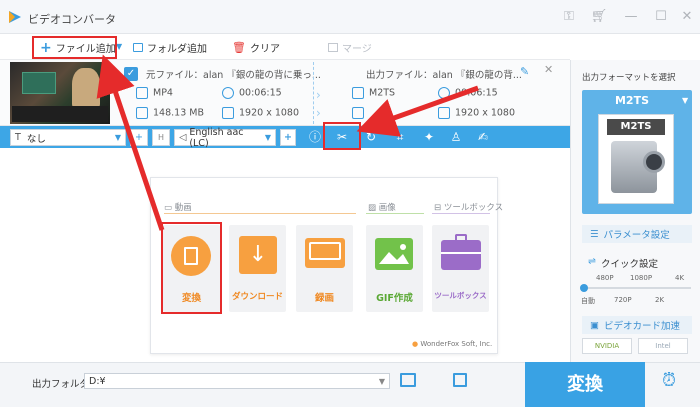 The width and height of the screenshot is (700, 407). What do you see at coordinates (381, 381) in the screenshot?
I see `chevron-down-icon: ▼` at bounding box center [381, 381].